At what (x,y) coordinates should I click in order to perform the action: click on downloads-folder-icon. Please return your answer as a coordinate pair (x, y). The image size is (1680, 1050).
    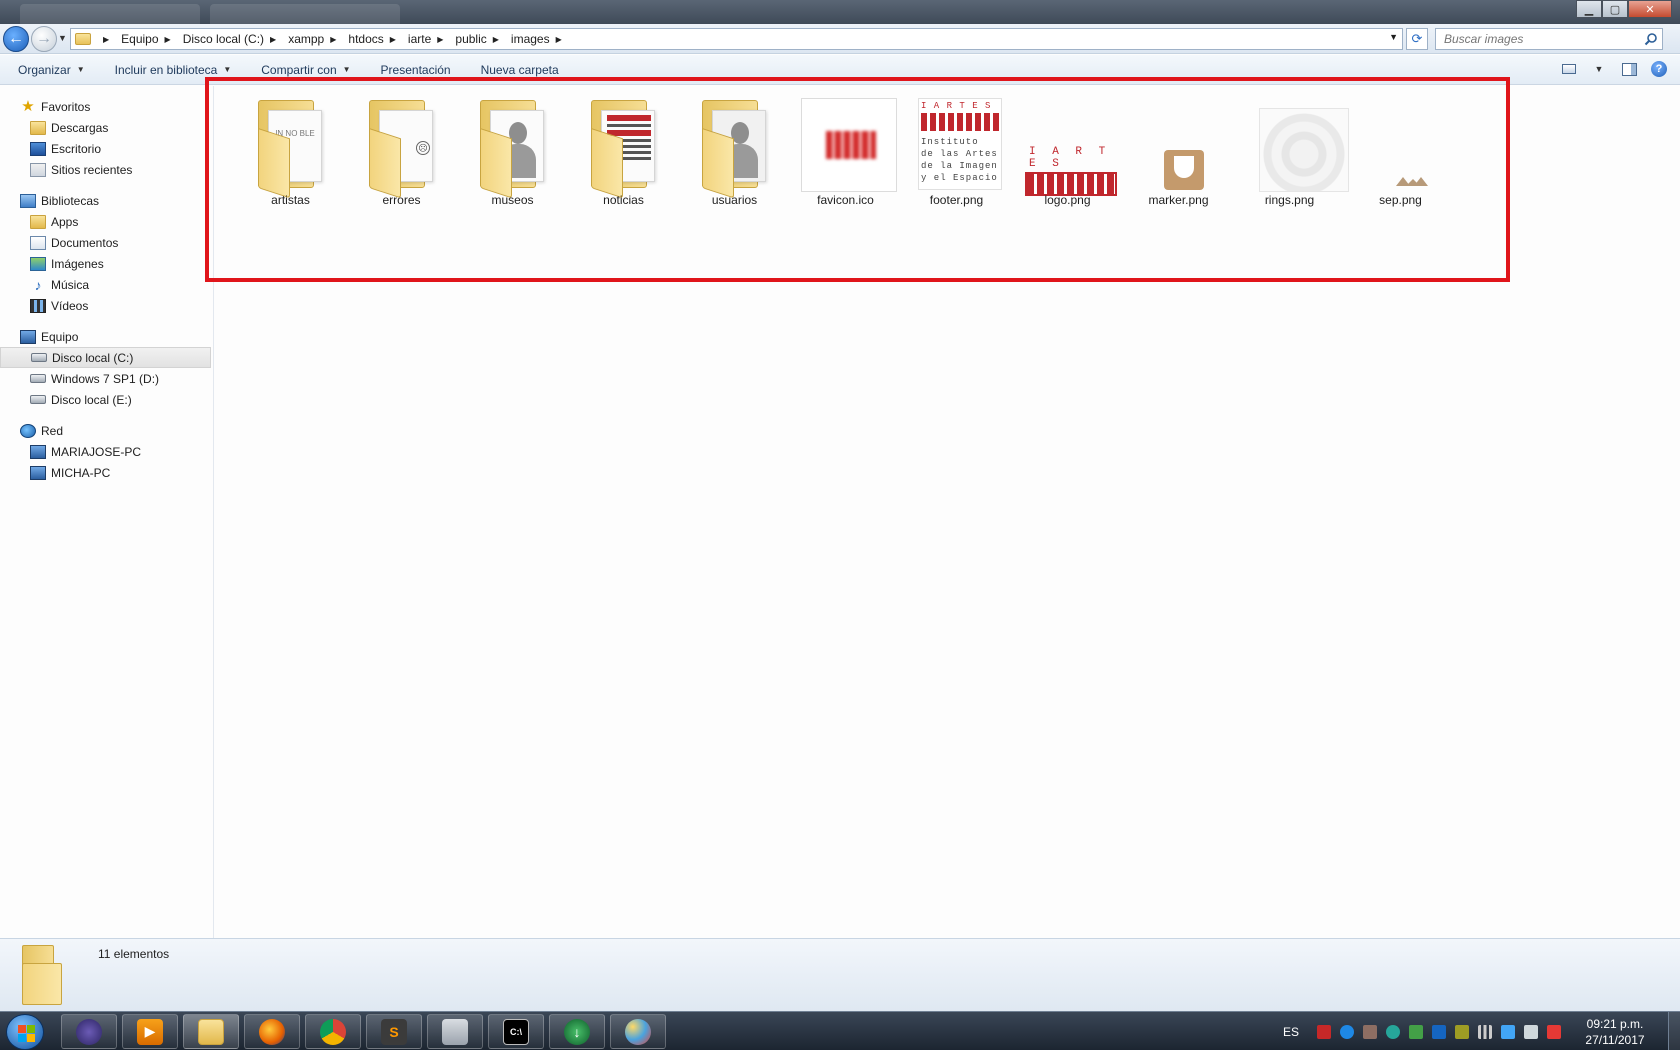
    Looking at the image, I should click on (38, 127).